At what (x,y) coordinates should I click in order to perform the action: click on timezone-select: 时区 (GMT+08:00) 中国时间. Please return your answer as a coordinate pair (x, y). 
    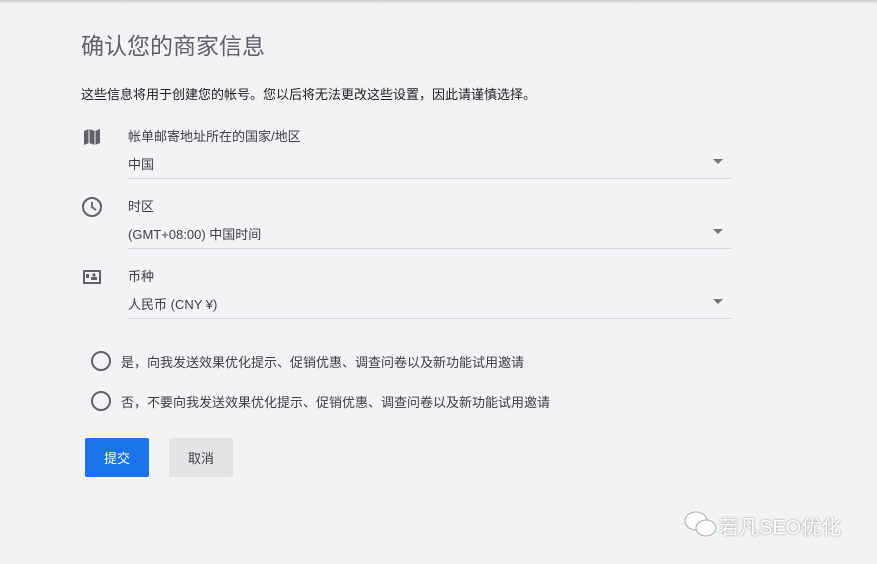
    Looking at the image, I should click on (406, 226).